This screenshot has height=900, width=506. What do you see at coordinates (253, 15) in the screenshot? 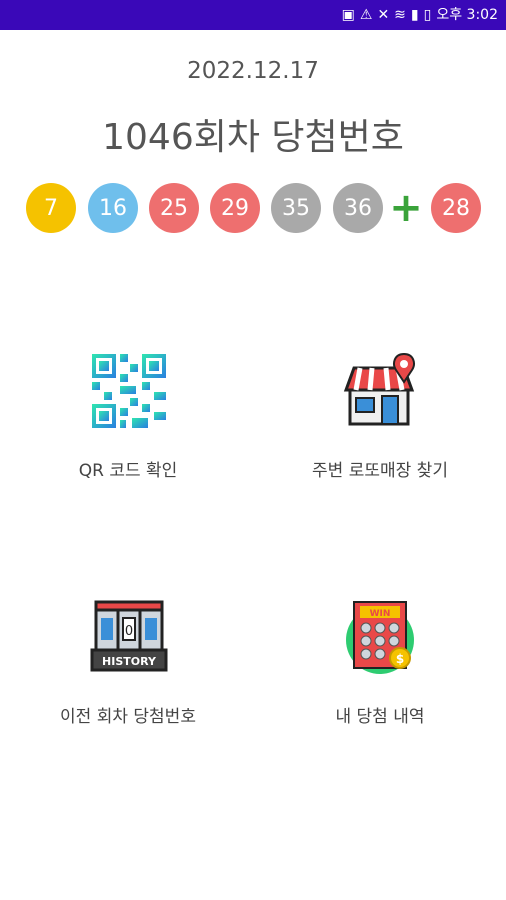
I see `status-bar: ▣ ⚠ ✕ ≋ ▮ ▯ 오후 3:02` at bounding box center [253, 15].